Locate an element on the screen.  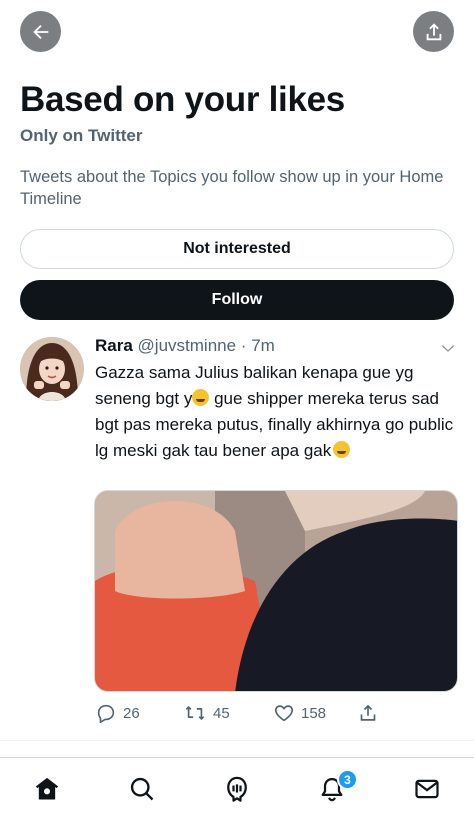
tired-face-emoji-icon is located at coordinates (342, 449).